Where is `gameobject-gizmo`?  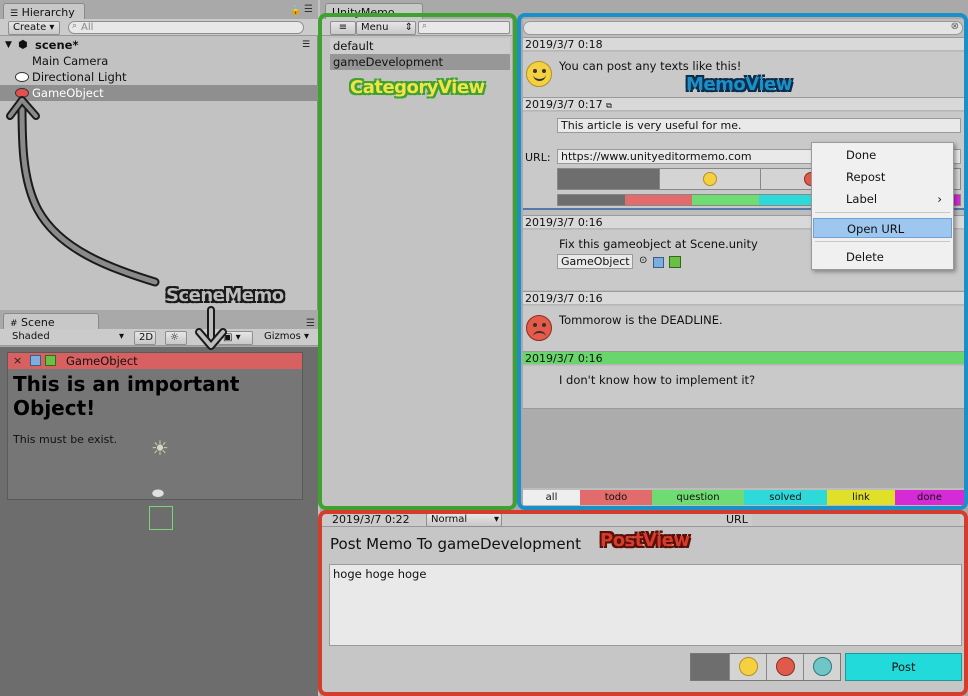 gameobject-gizmo is located at coordinates (161, 518).